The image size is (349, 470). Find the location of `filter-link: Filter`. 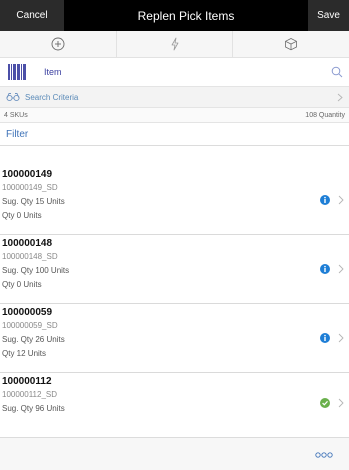

filter-link: Filter is located at coordinates (174, 134).